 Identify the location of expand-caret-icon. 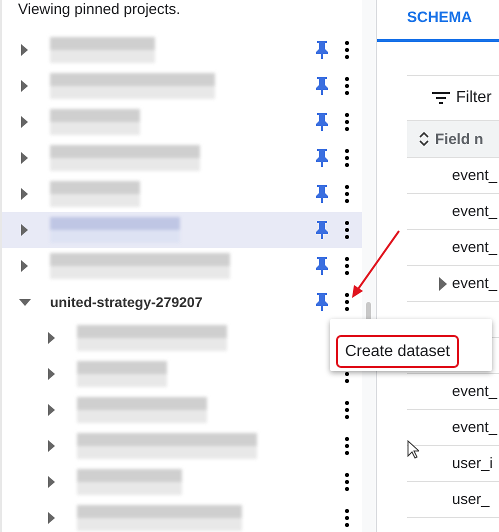
(443, 283).